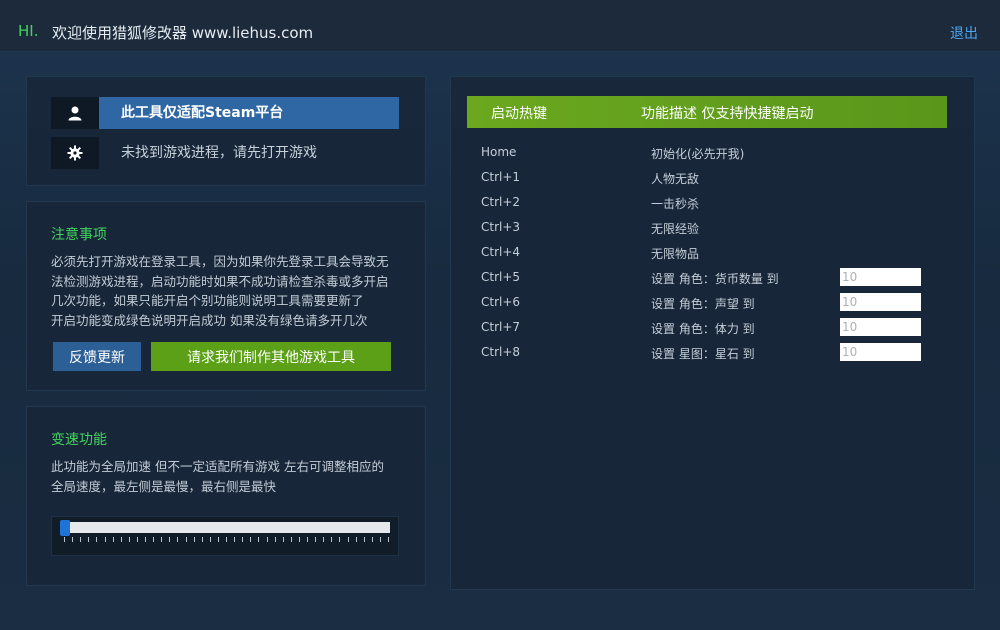 The image size is (1000, 630). Describe the element at coordinates (675, 204) in the screenshot. I see `hotkey-description: 一击秒杀` at that location.